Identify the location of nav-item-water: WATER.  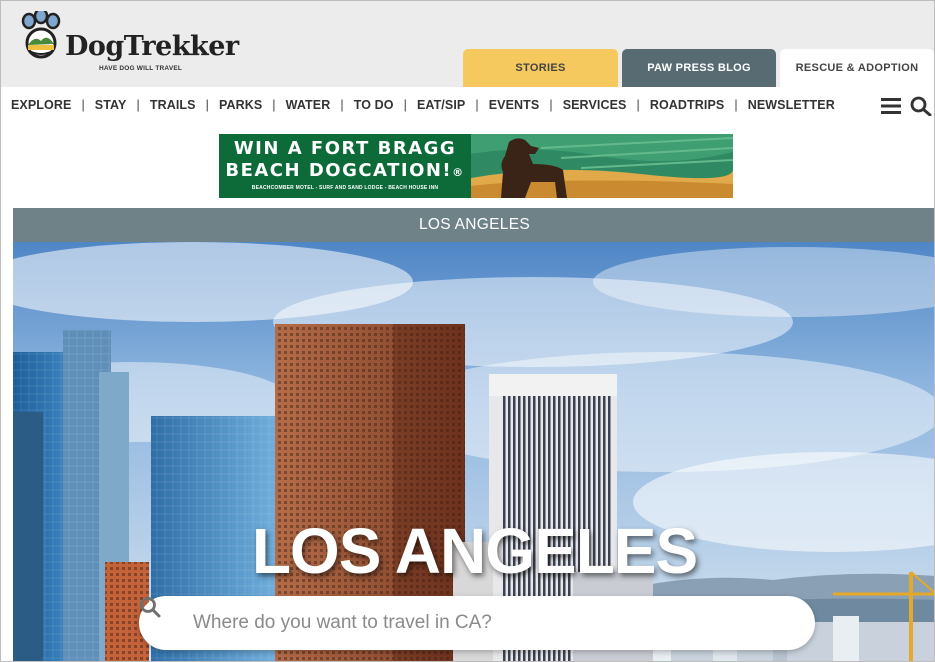
(308, 105).